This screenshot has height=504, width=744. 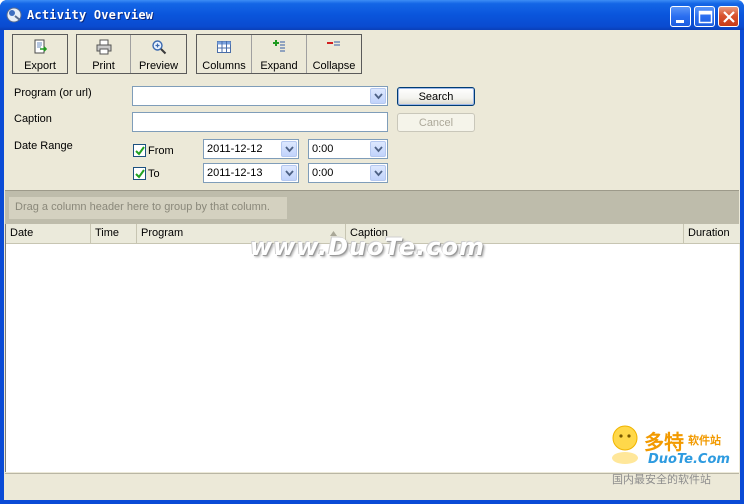 I want to click on program-label: Program (or url), so click(x=53, y=93).